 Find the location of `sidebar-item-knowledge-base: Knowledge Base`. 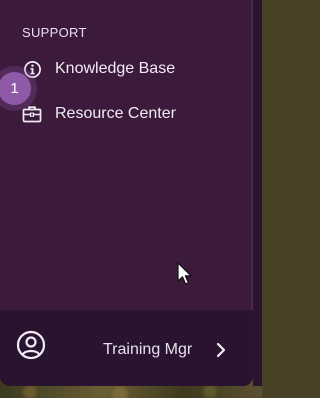

sidebar-item-knowledge-base: Knowledge Base is located at coordinates (125, 69).